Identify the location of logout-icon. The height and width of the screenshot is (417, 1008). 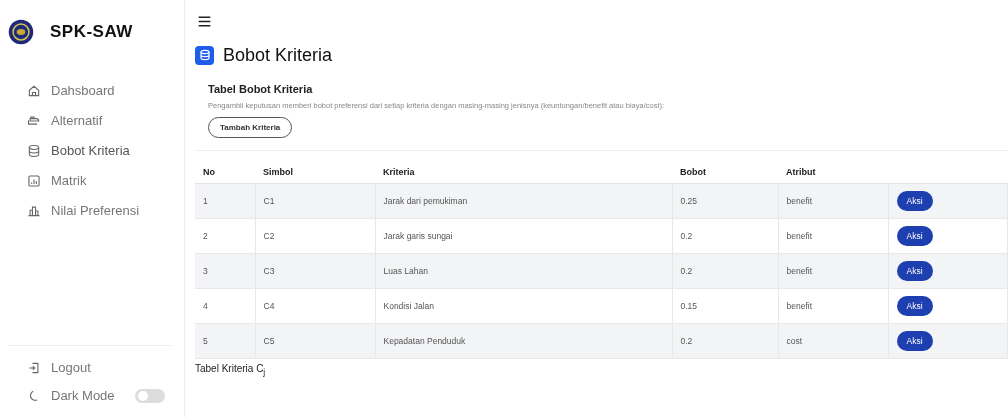
(34, 367).